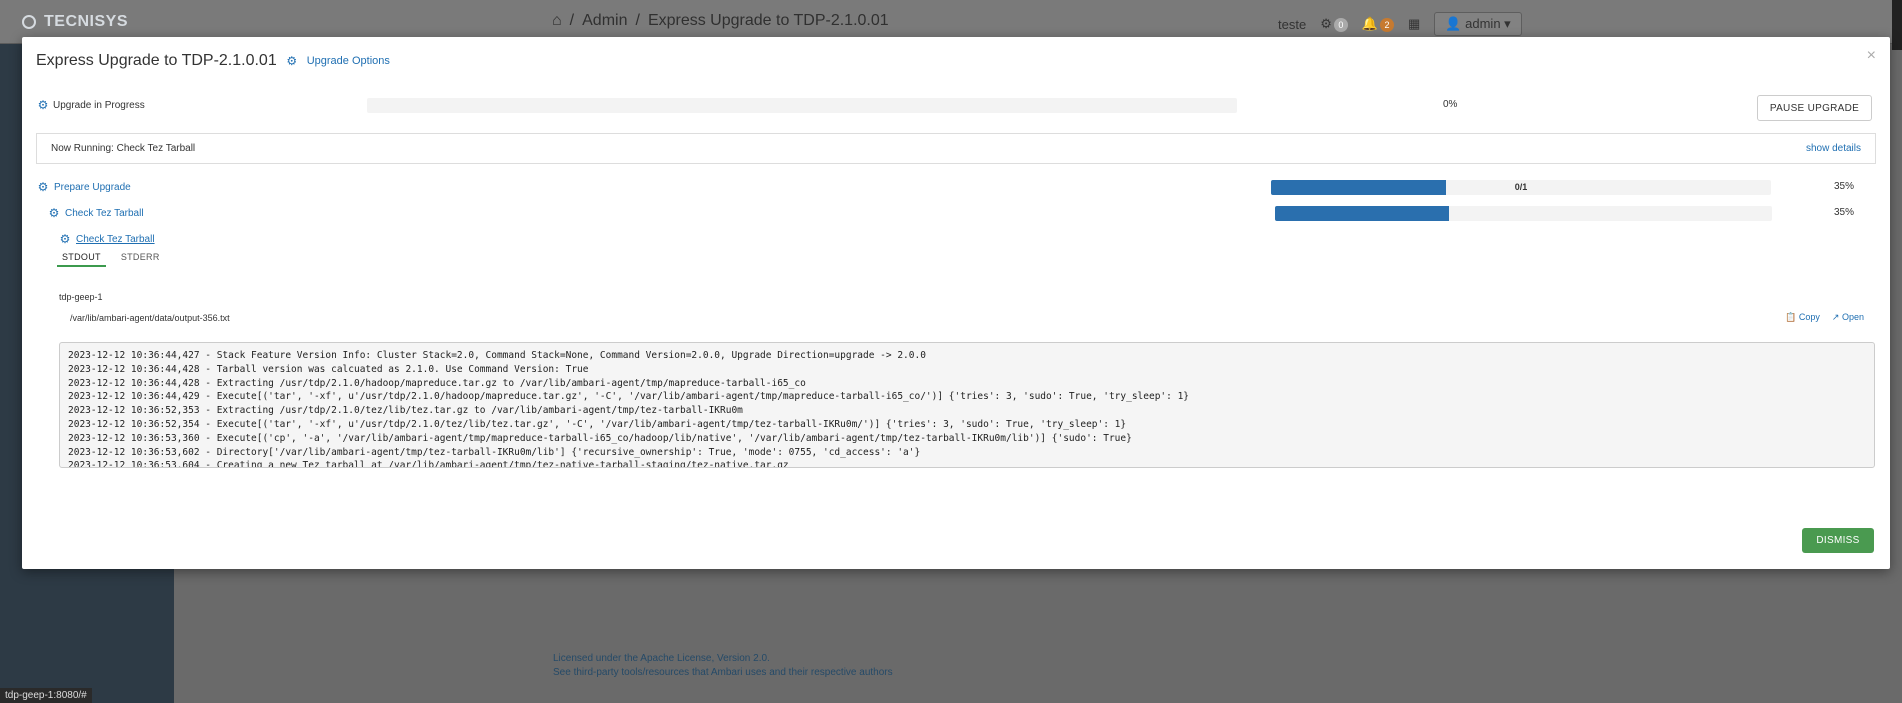 The width and height of the screenshot is (1902, 703). I want to click on external-link-icon: ↗, so click(1835, 317).